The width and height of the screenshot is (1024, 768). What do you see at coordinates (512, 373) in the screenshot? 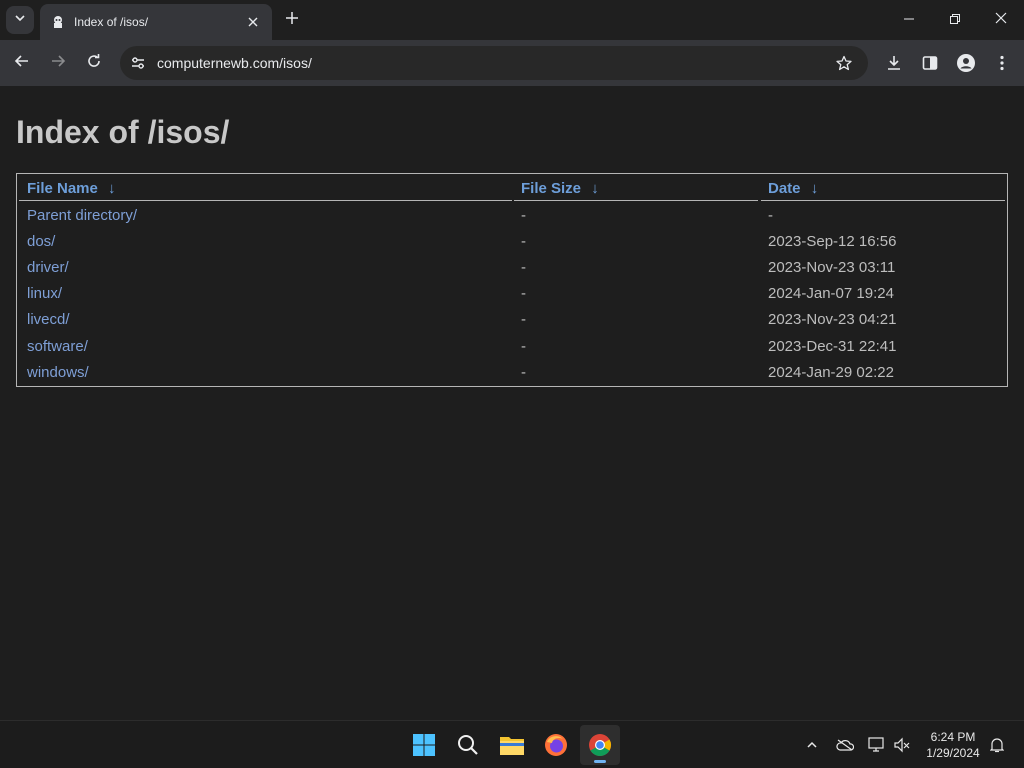
I see `table-row: windows/ - 2024-Jan-29 02:22` at bounding box center [512, 373].